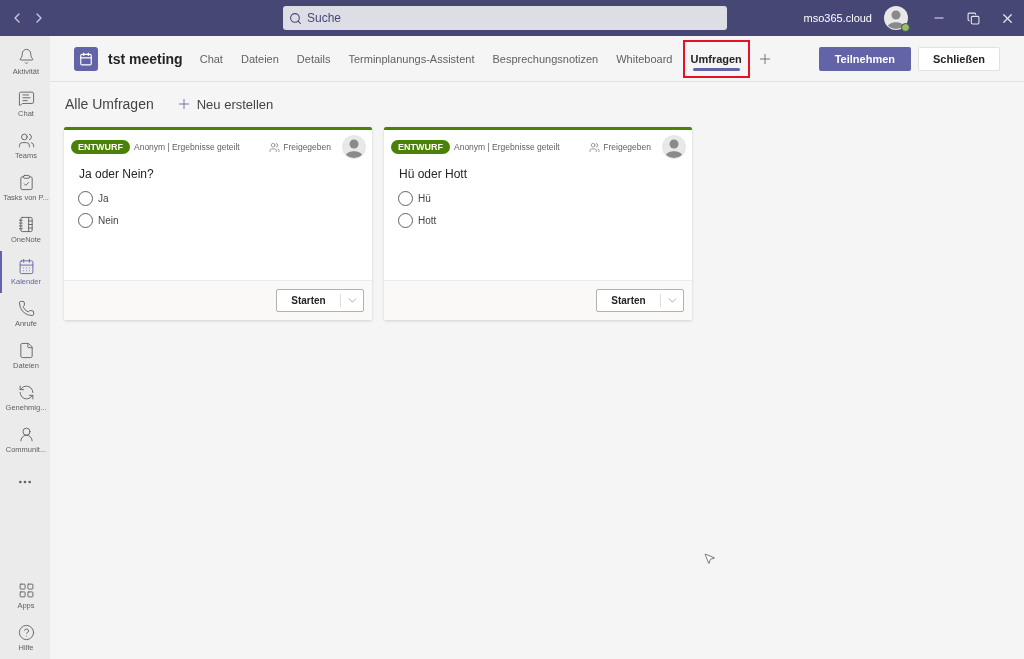 The width and height of the screenshot is (1024, 659). What do you see at coordinates (145, 58) in the screenshot?
I see `meeting-title: tst meeting` at bounding box center [145, 58].